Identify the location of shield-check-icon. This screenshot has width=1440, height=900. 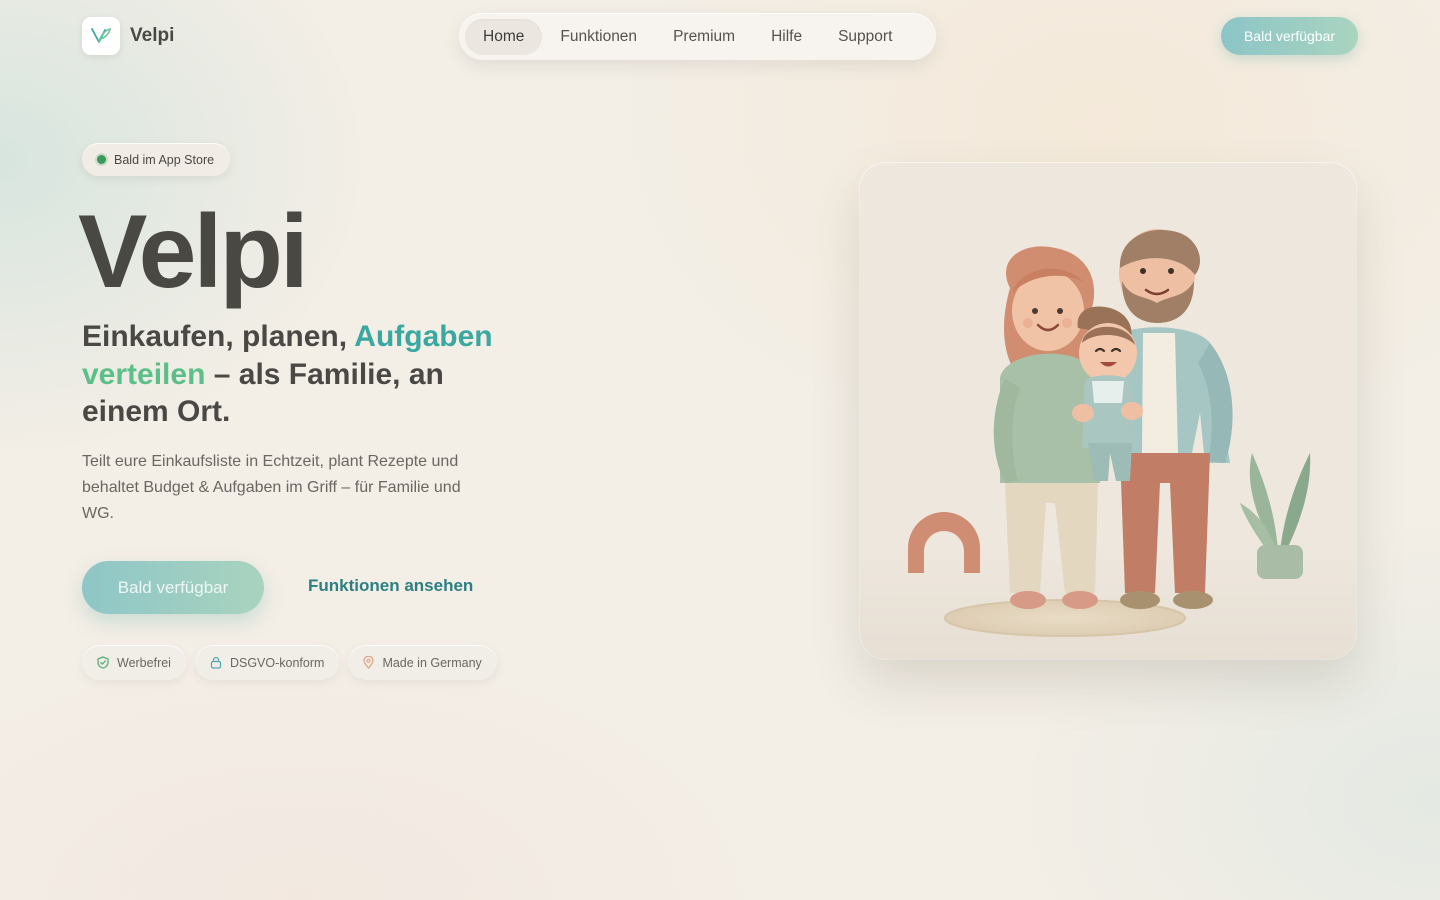
(103, 662).